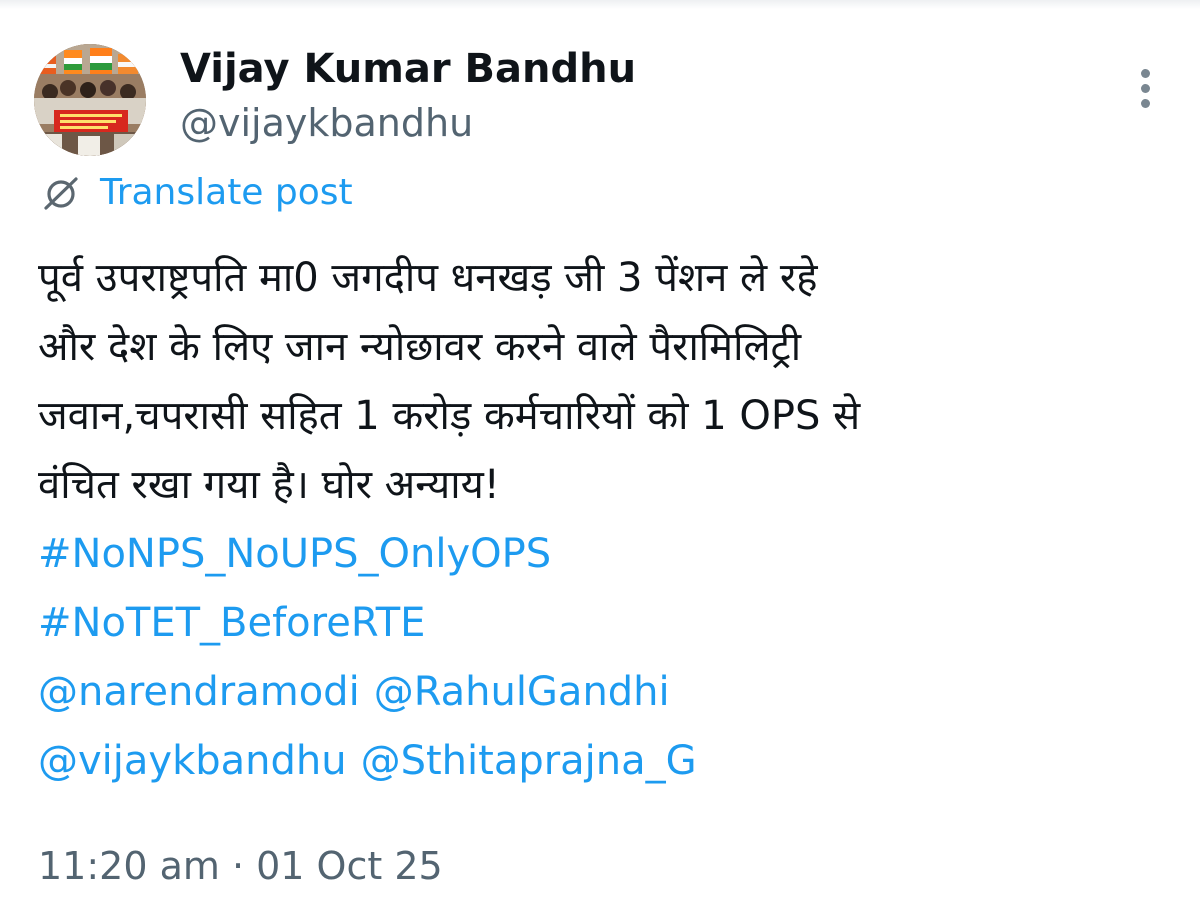 Image resolution: width=1200 pixels, height=924 pixels. I want to click on avatar, so click(90, 100).